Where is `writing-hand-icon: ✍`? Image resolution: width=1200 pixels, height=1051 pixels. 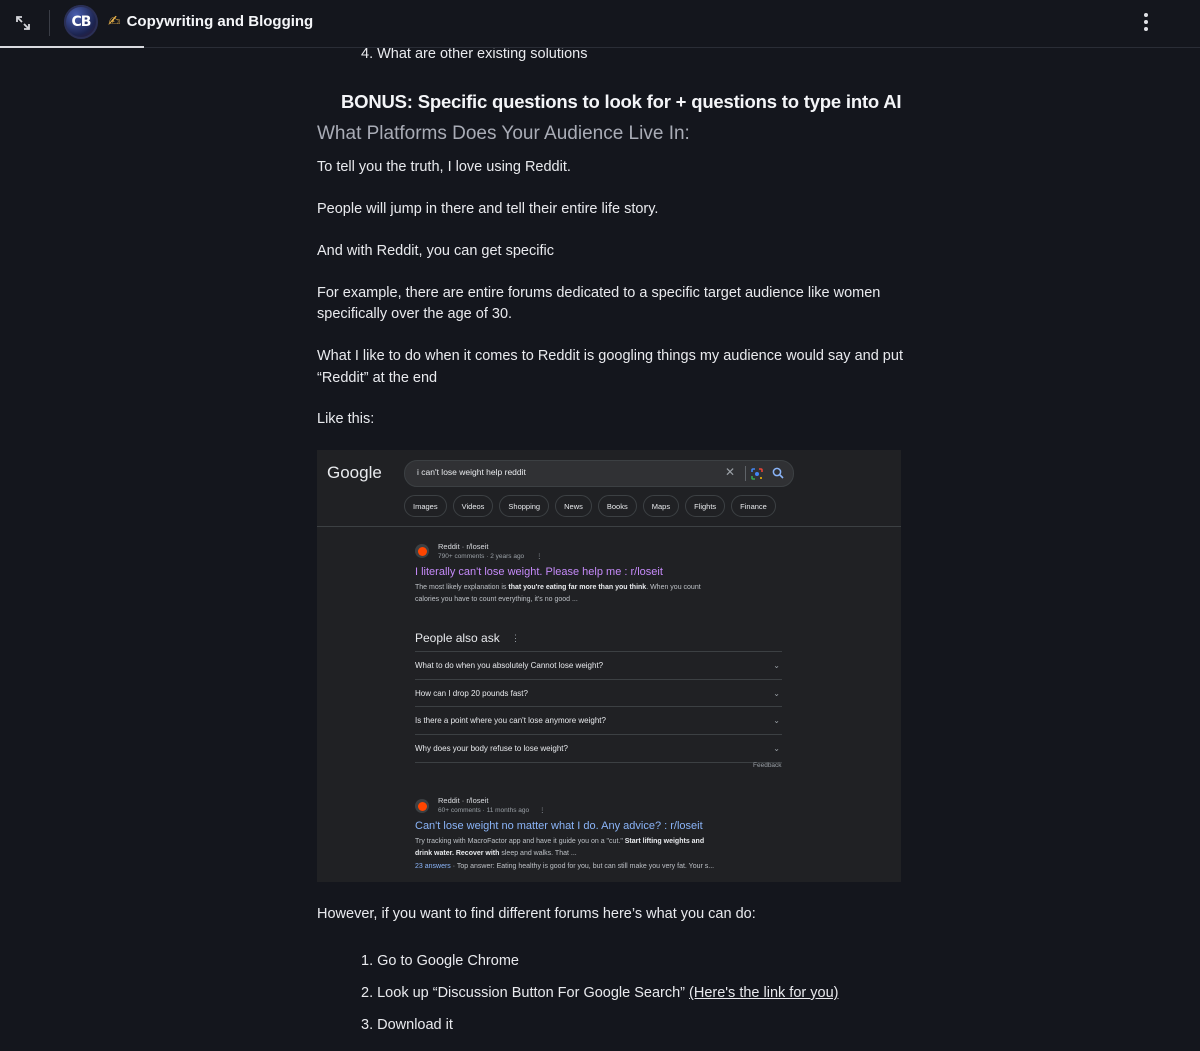 writing-hand-icon: ✍ is located at coordinates (114, 21).